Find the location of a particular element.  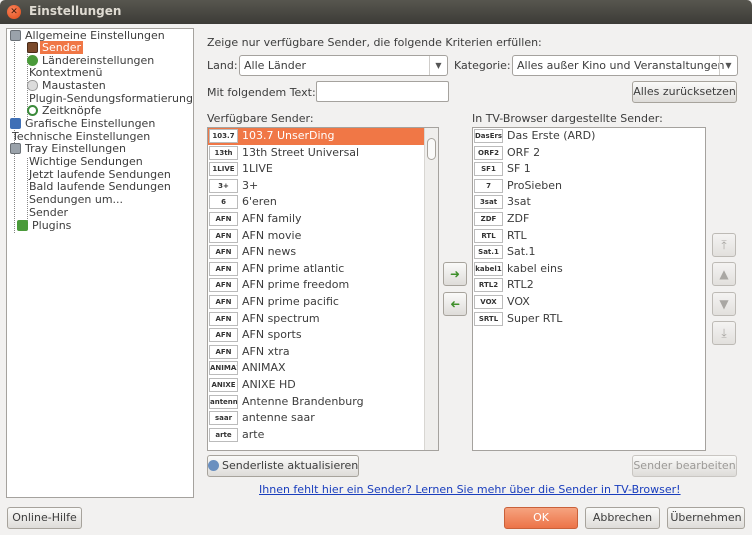

channel-row: 13th 13th Street Universal is located at coordinates (316, 153).